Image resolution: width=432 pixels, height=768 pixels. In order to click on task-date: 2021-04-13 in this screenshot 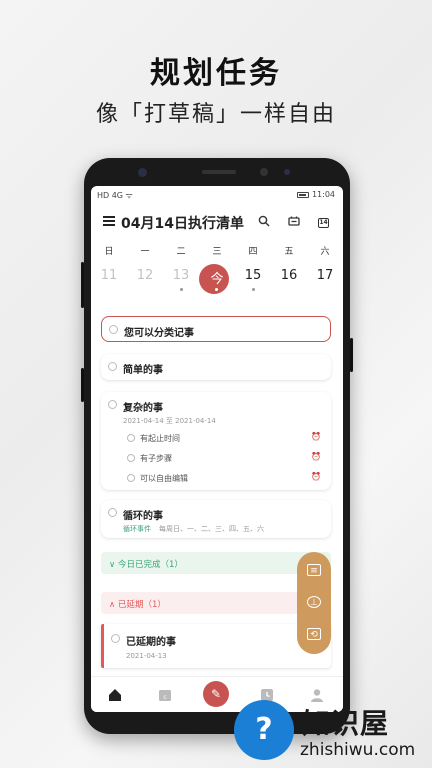, I will do `click(146, 656)`.